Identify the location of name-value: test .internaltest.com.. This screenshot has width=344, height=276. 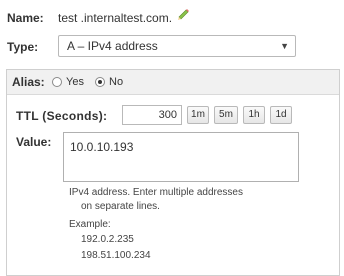
(115, 18).